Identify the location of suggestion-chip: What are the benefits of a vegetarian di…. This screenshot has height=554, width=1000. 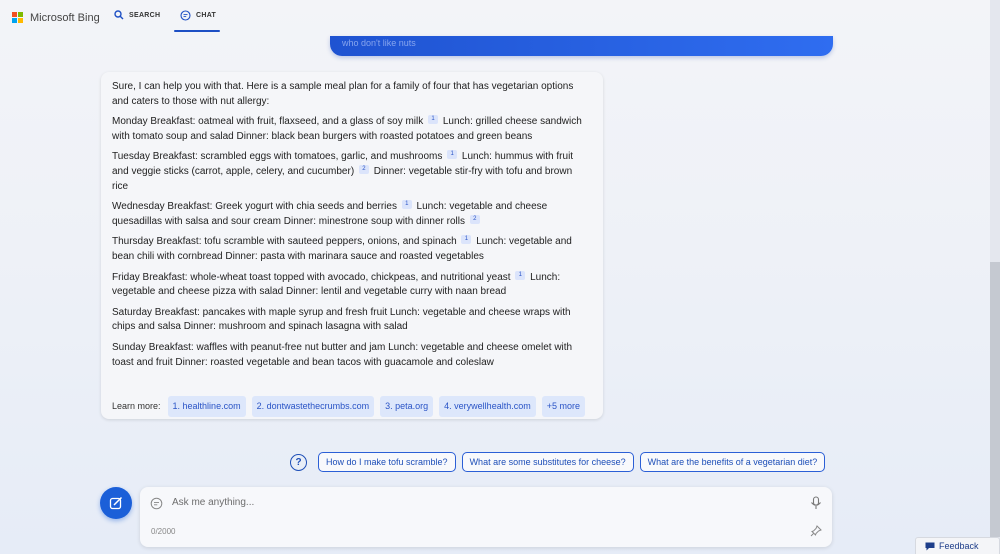
(732, 462).